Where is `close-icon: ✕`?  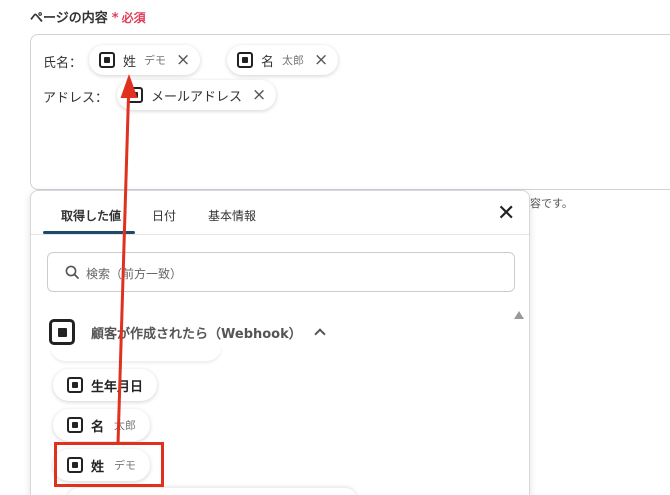
close-icon: ✕ is located at coordinates (506, 214).